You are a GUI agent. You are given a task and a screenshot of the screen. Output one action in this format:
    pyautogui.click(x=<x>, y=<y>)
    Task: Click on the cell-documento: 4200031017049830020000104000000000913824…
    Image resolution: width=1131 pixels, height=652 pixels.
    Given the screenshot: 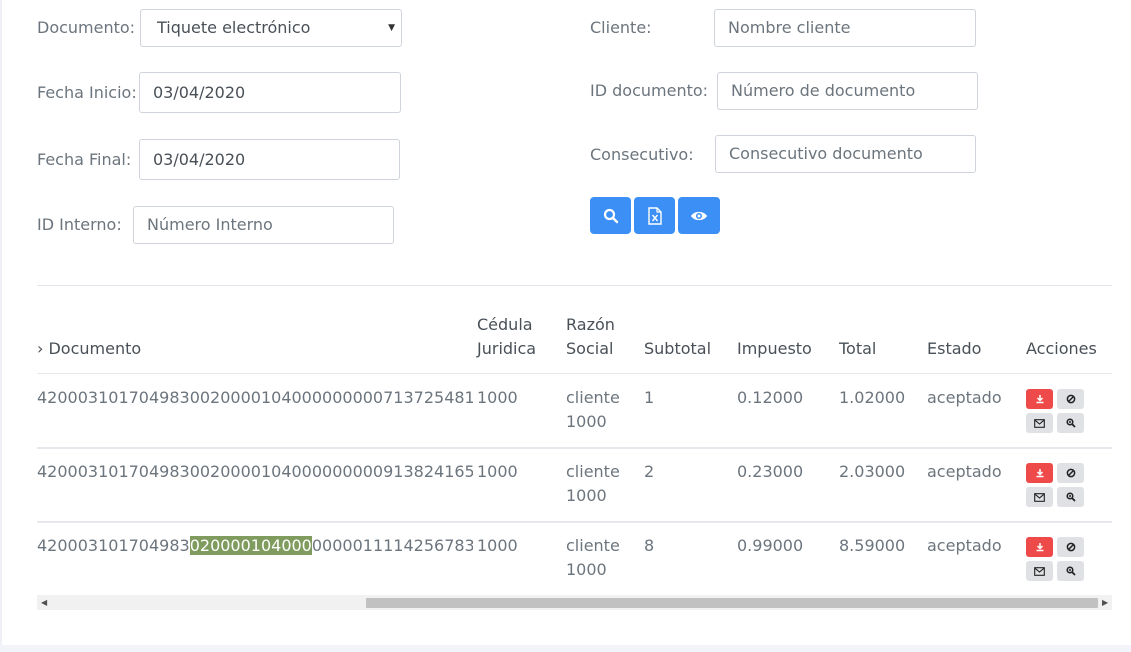 What is the action you would take?
    pyautogui.click(x=255, y=471)
    